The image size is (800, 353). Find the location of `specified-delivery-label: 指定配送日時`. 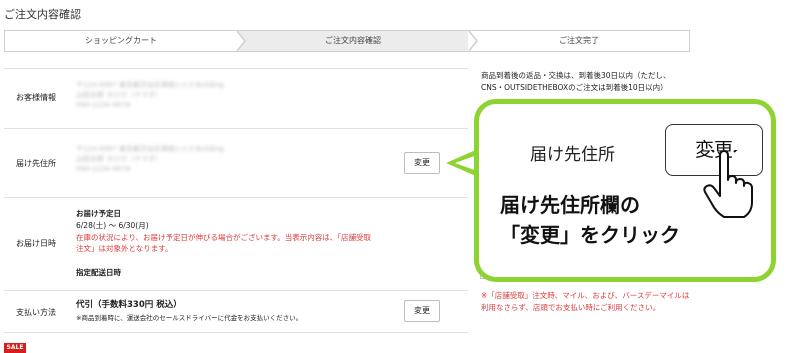

specified-delivery-label: 指定配送日時 is located at coordinates (98, 272).